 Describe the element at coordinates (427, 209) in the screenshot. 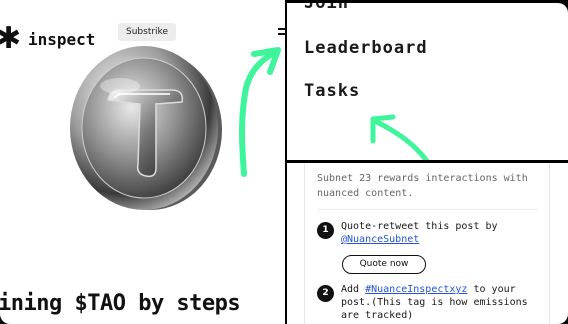

I see `divider` at that location.